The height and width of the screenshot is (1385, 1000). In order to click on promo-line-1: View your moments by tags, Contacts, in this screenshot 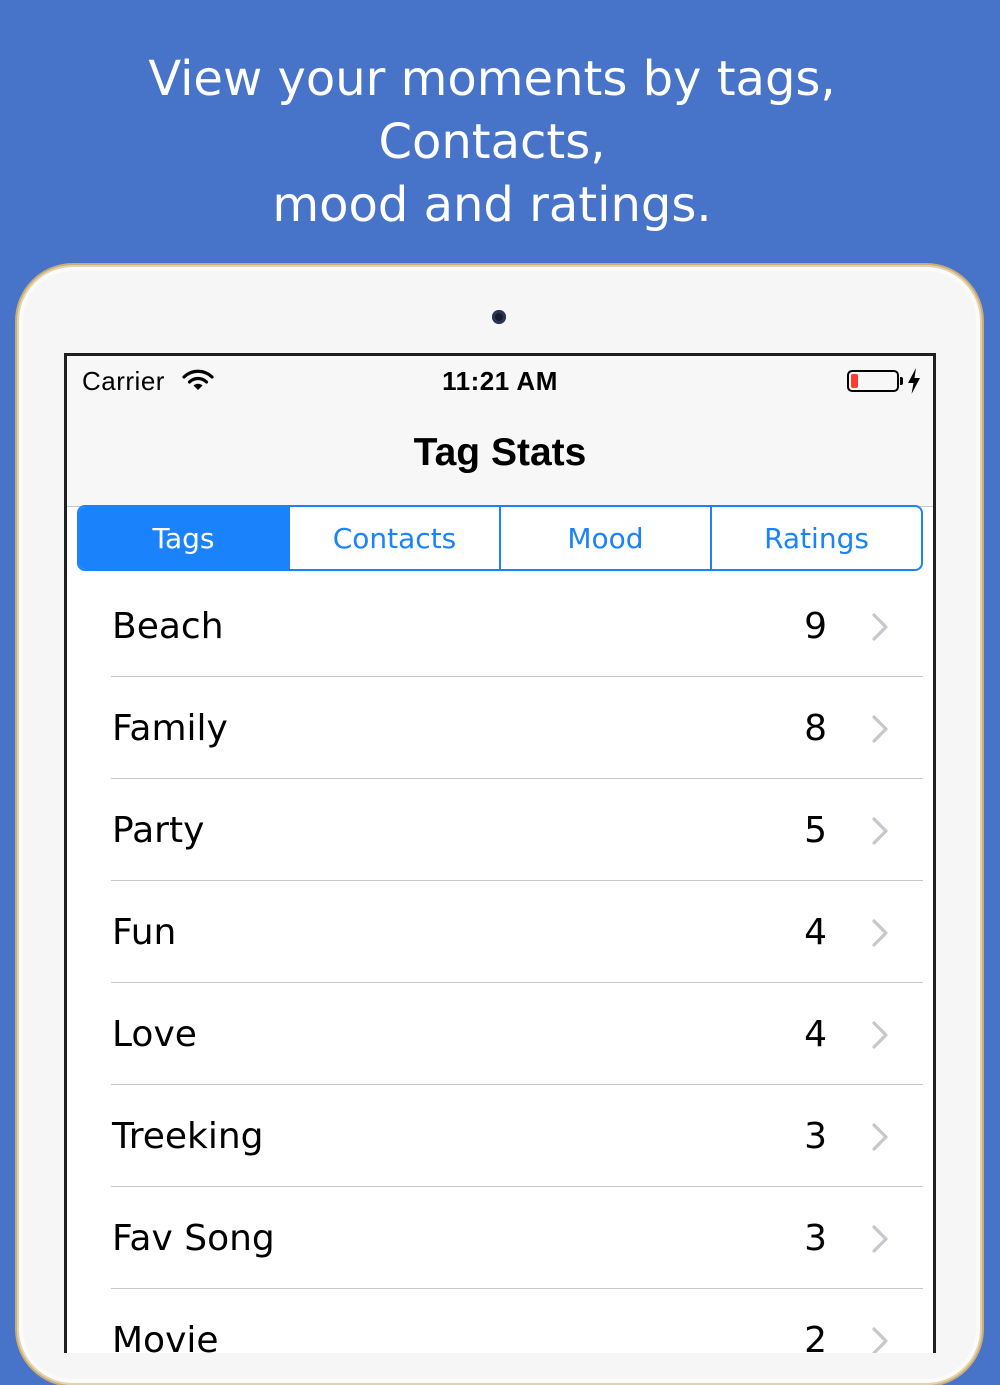, I will do `click(492, 110)`.